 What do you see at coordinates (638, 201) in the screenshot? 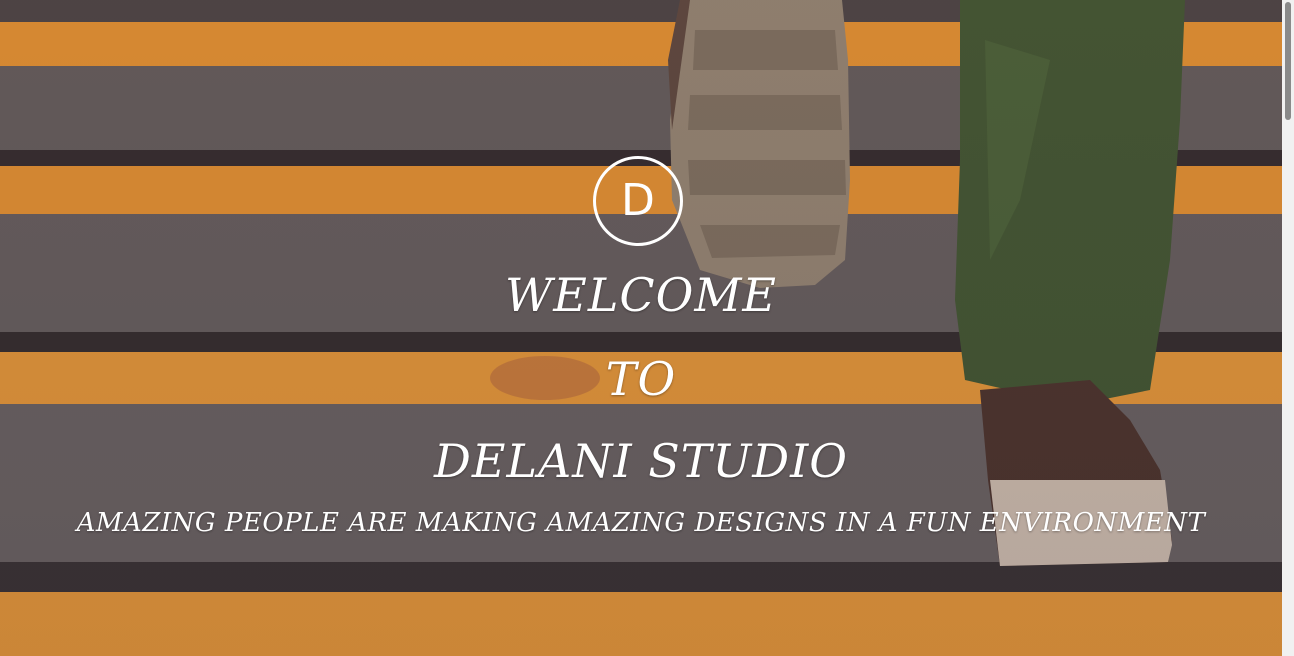
I see `studio-logo: D` at bounding box center [638, 201].